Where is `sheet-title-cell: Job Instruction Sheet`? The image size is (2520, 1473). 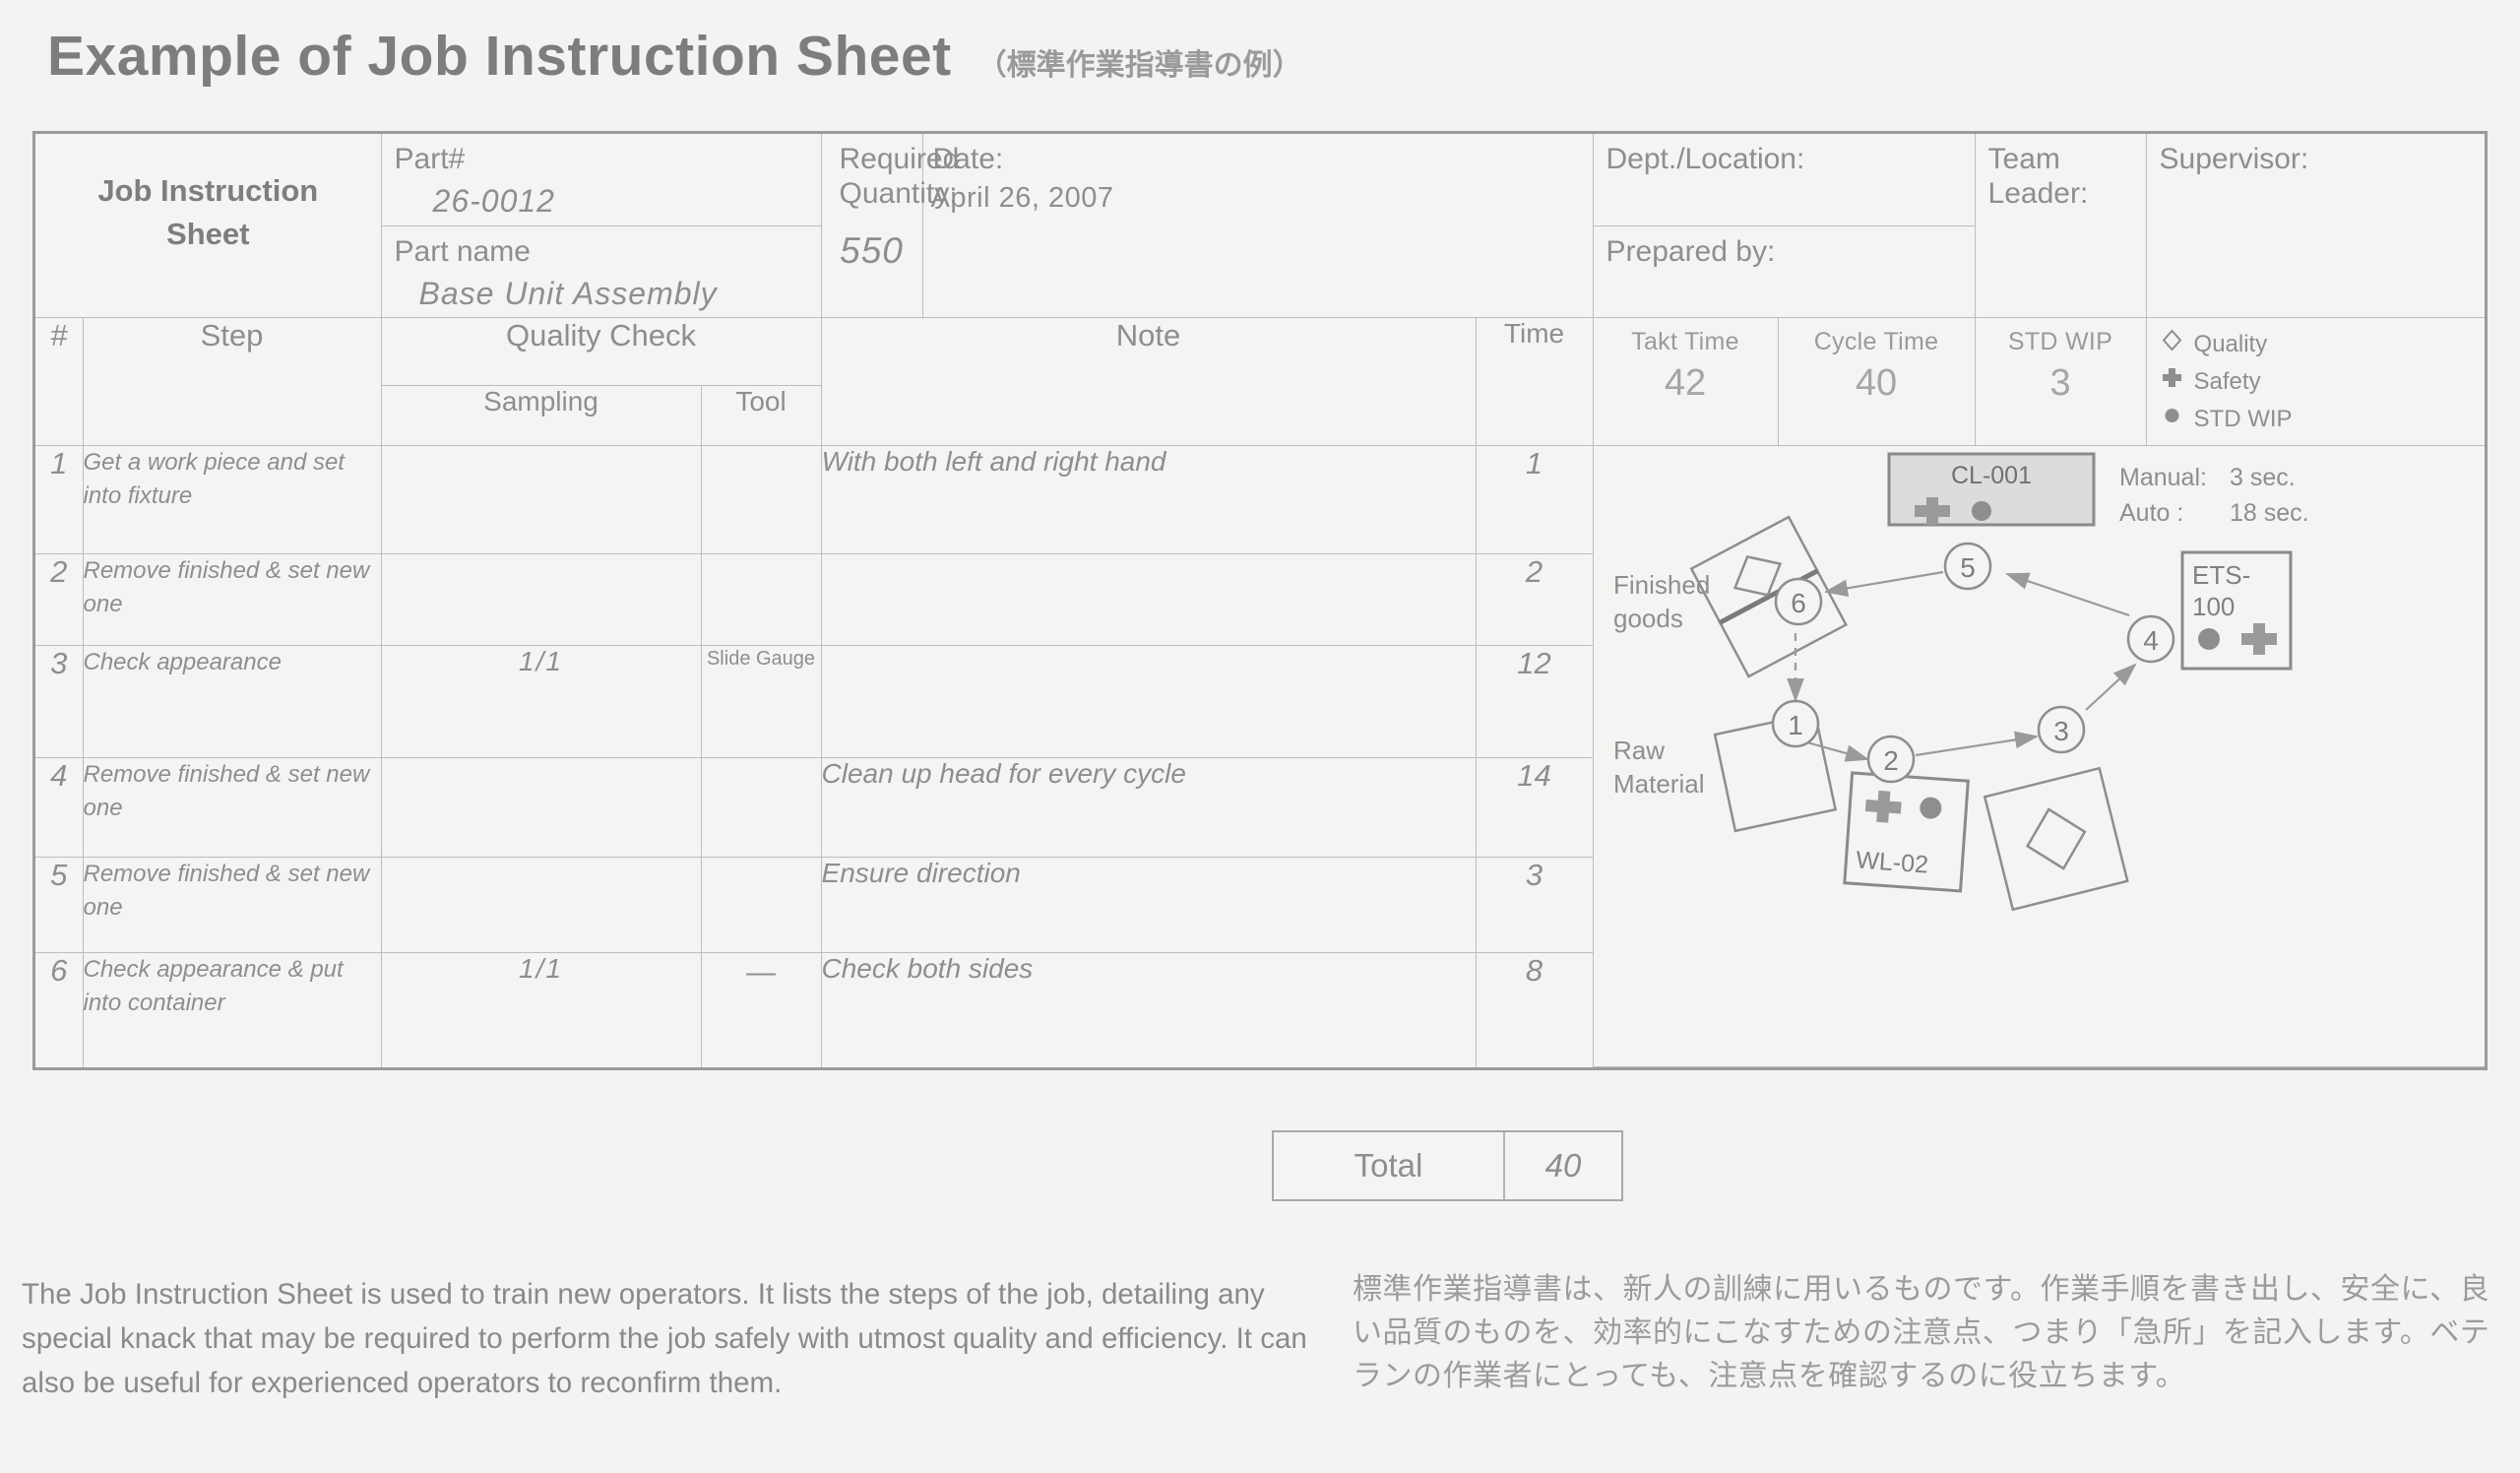 sheet-title-cell: Job Instruction Sheet is located at coordinates (208, 226).